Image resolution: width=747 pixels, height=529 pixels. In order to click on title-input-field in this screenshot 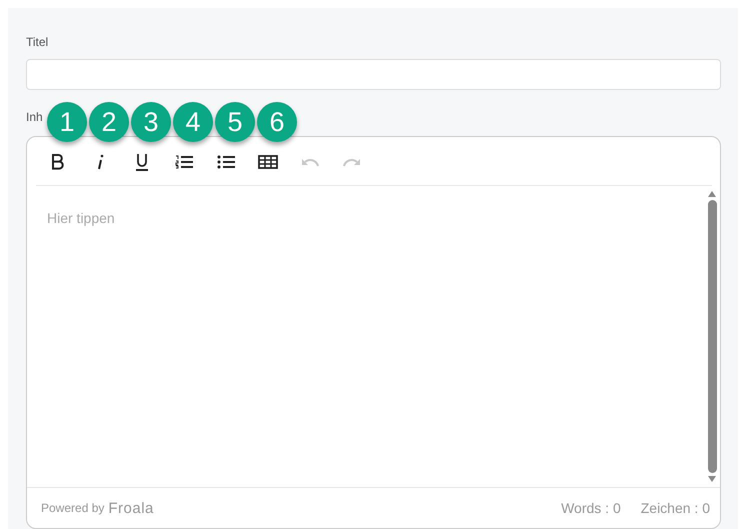, I will do `click(373, 74)`.